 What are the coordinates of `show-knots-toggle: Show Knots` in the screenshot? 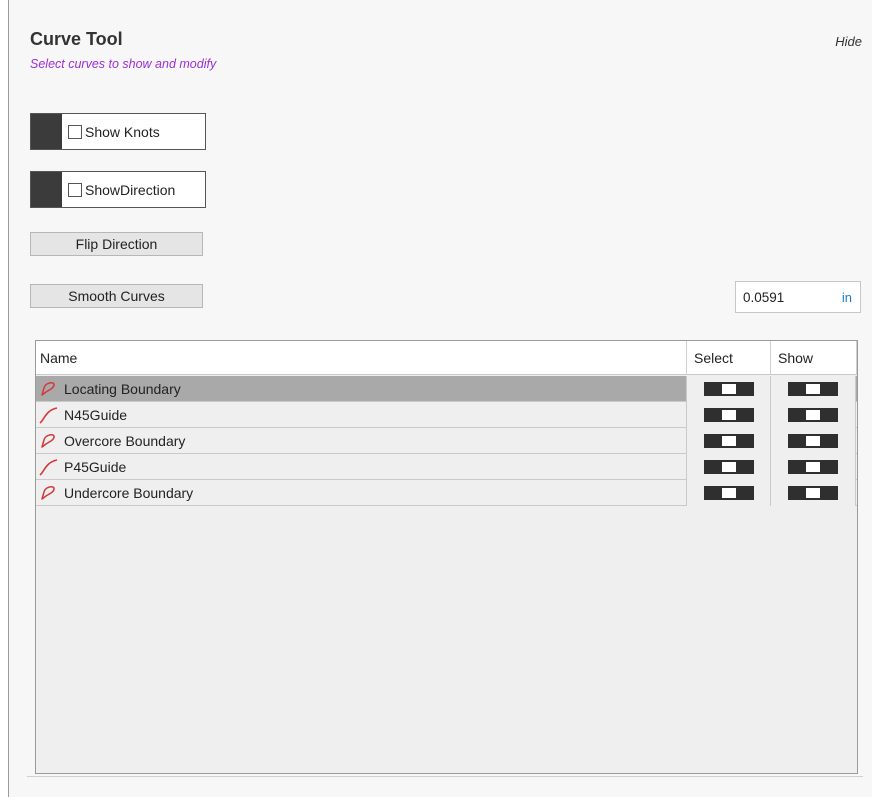 It's located at (118, 131).